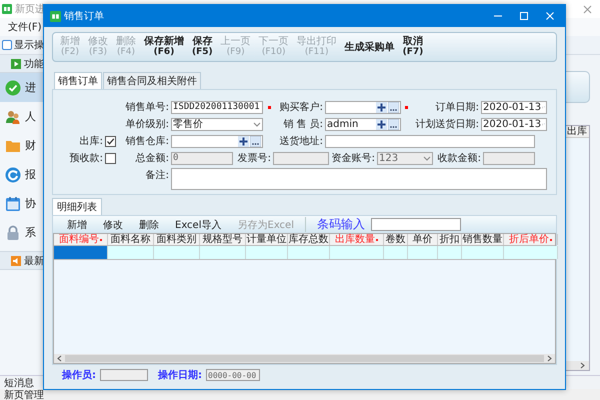 This screenshot has height=400, width=600. I want to click on field-label: 送货地址:, so click(301, 141).